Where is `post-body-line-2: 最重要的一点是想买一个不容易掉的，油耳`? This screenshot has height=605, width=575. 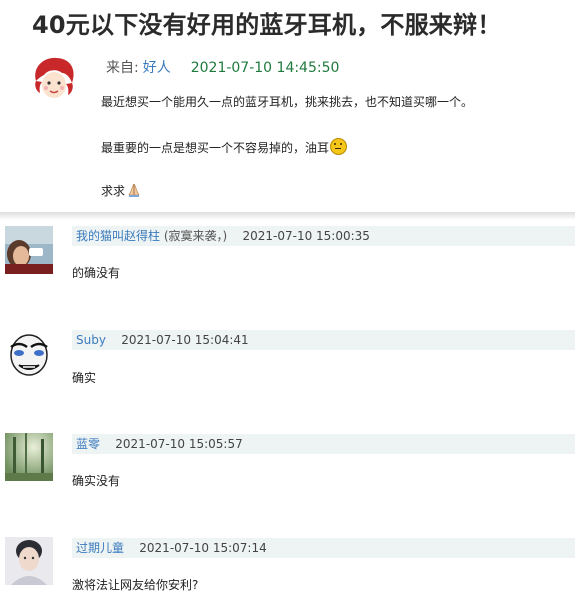
post-body-line-2: 最重要的一点是想买一个不容易掉的，油耳 is located at coordinates (224, 147).